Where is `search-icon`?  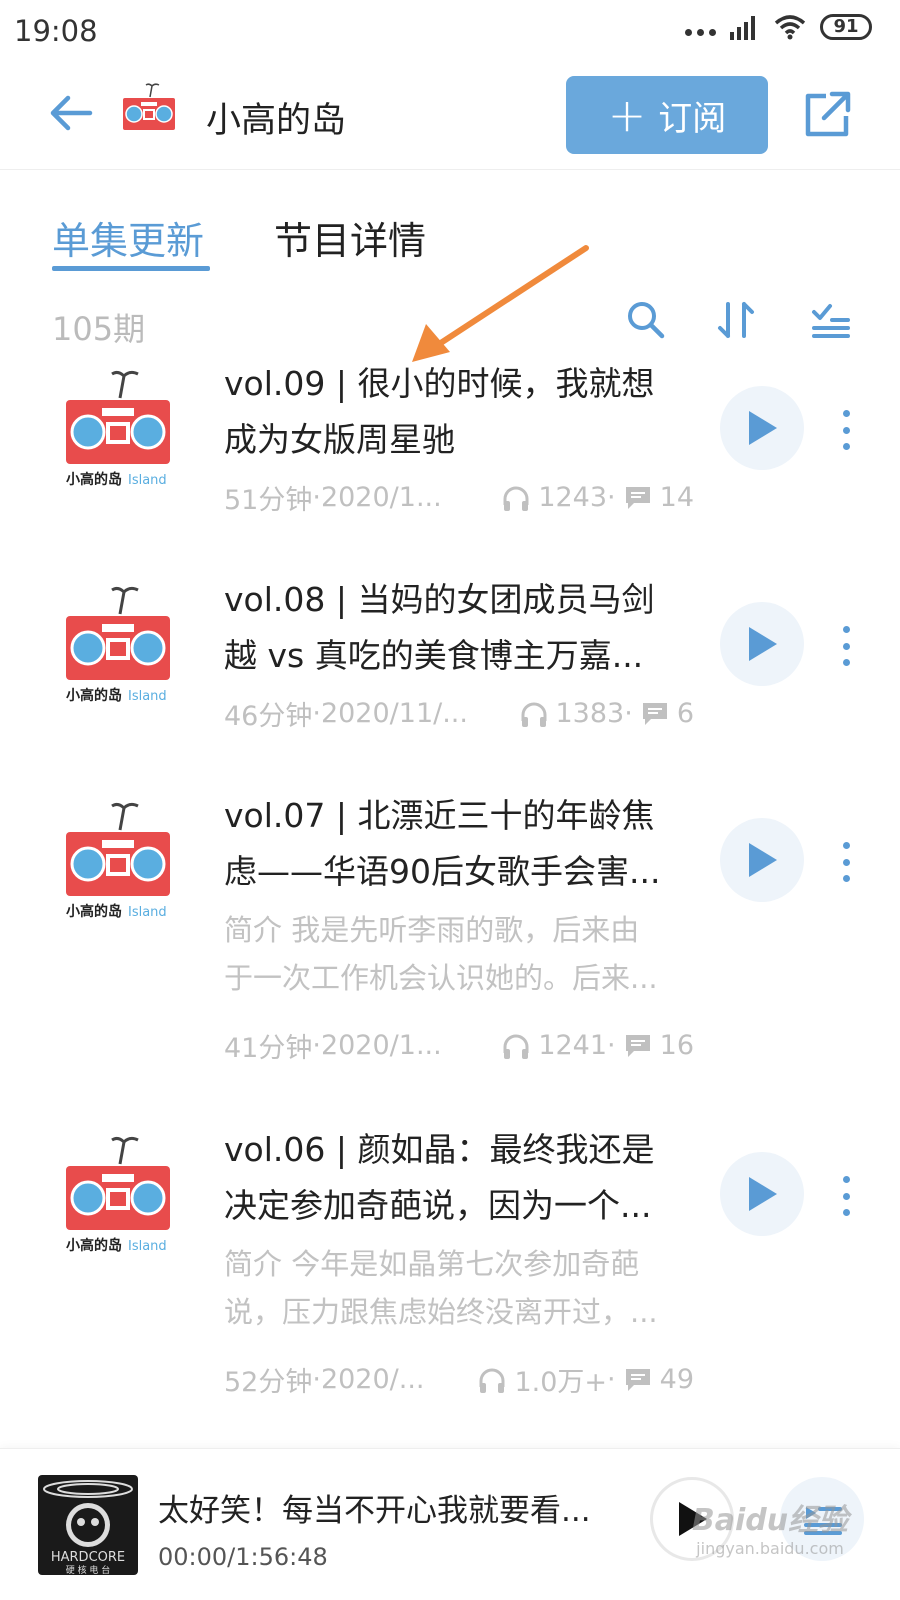
search-icon is located at coordinates (646, 320).